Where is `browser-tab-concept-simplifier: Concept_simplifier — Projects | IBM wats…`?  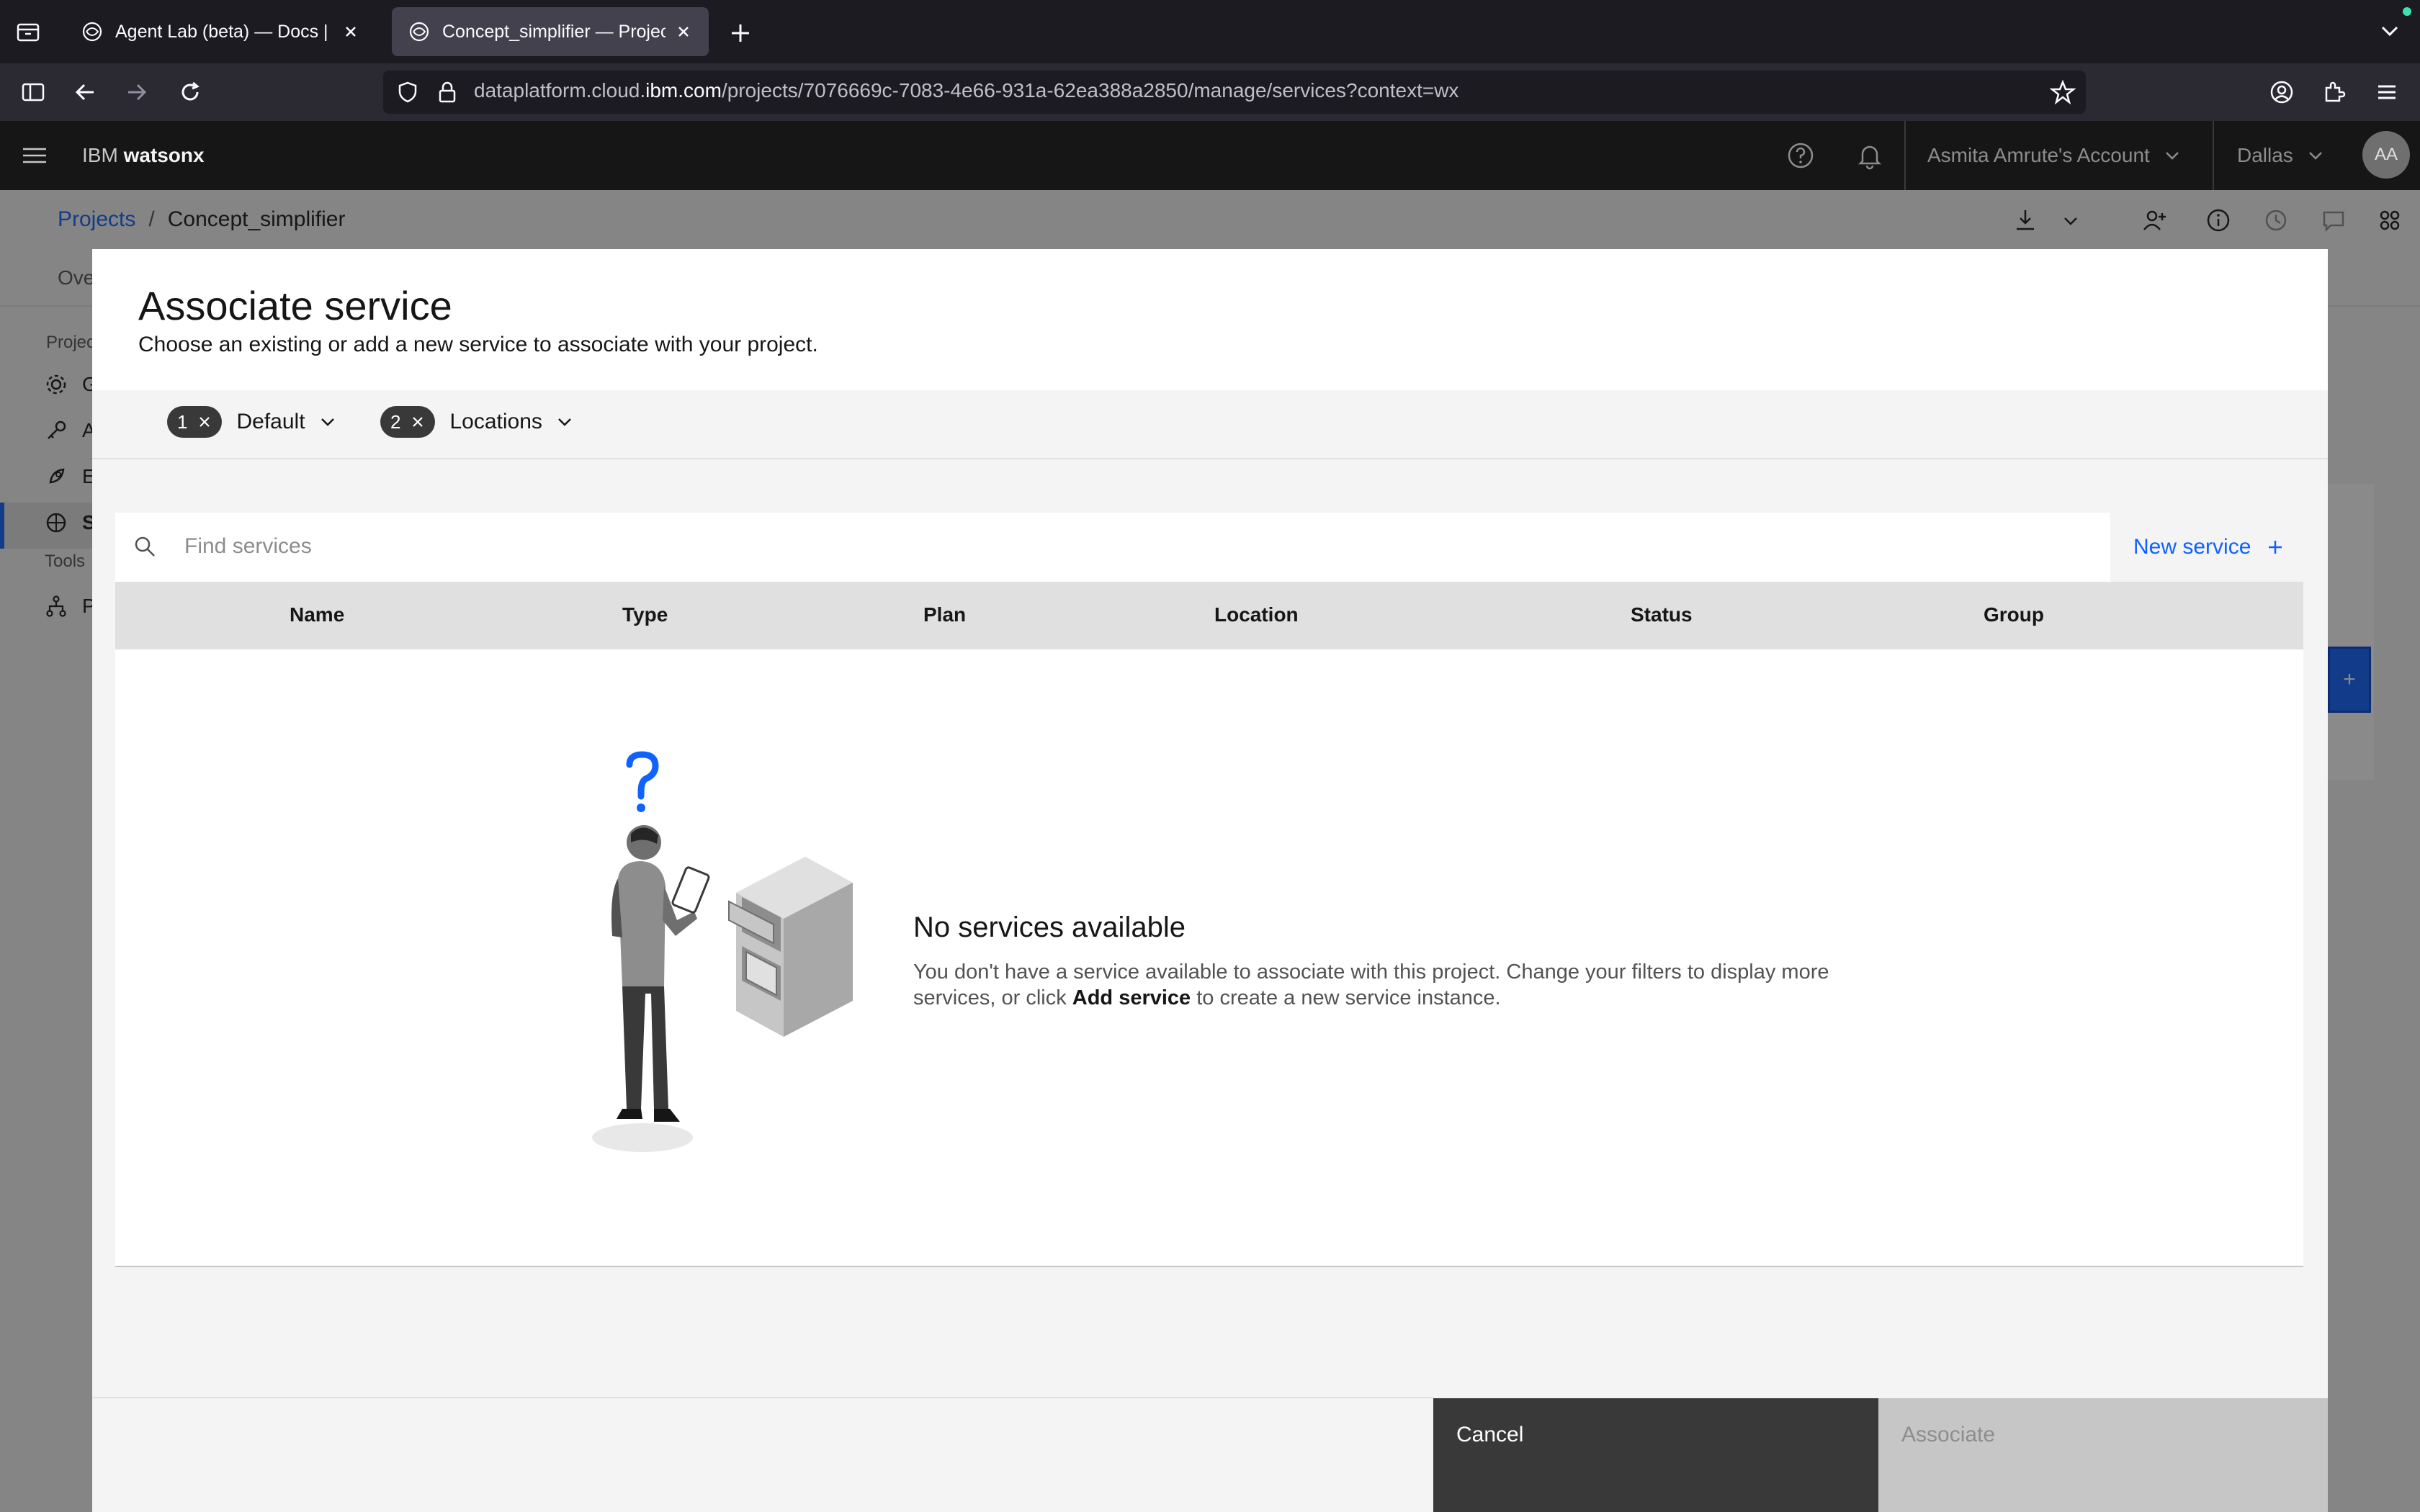
browser-tab-concept-simplifier: Concept_simplifier — Projects | IBM wats… is located at coordinates (550, 31).